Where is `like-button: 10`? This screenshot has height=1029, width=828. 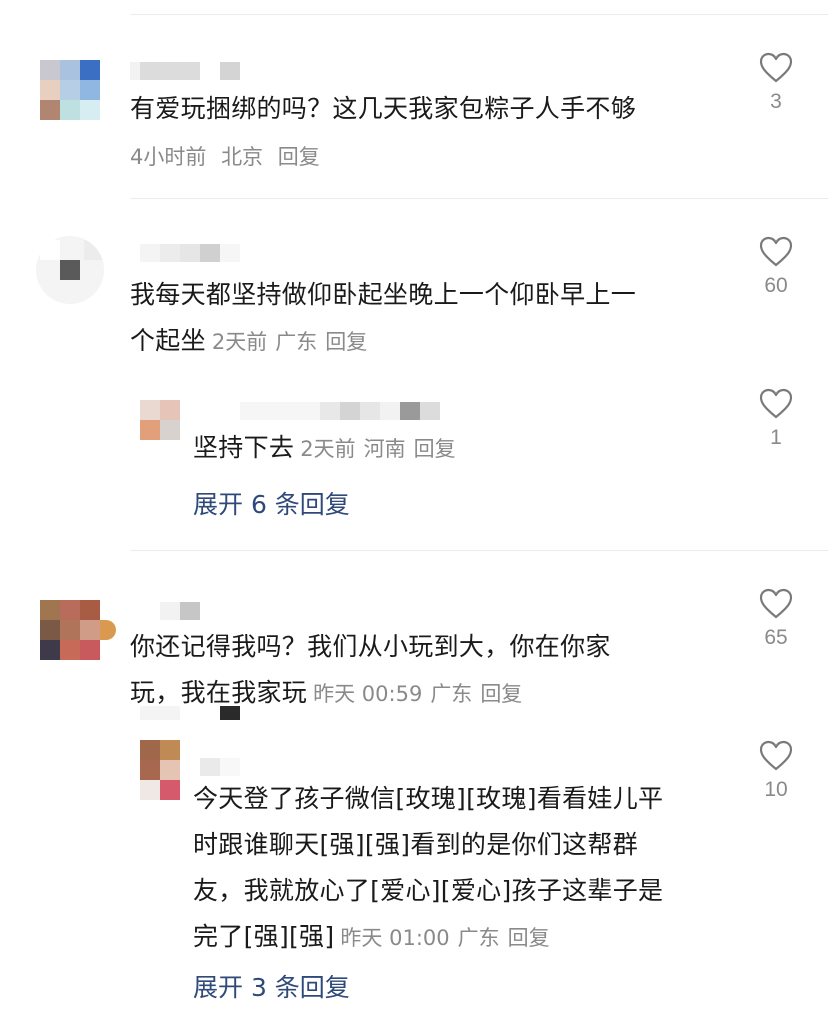
like-button: 10 is located at coordinates (776, 771).